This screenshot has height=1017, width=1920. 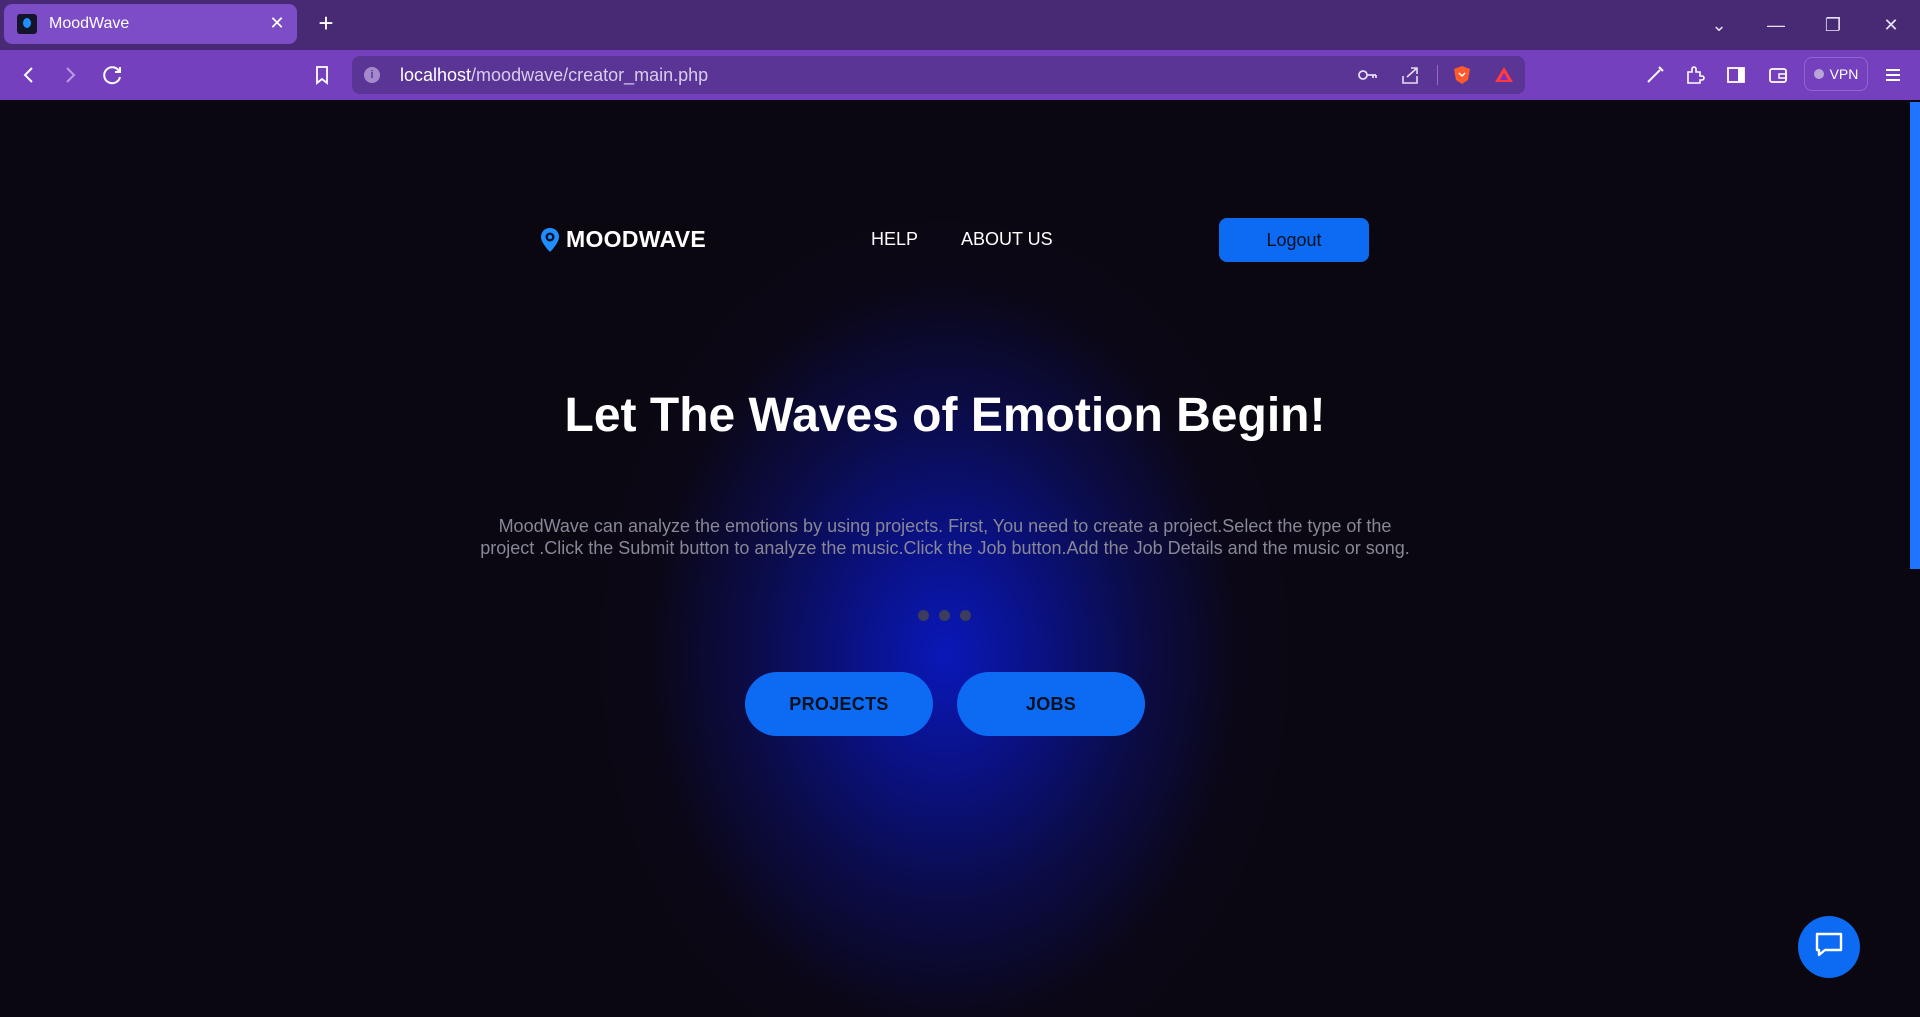 I want to click on new-tab-icon: +, so click(x=326, y=23).